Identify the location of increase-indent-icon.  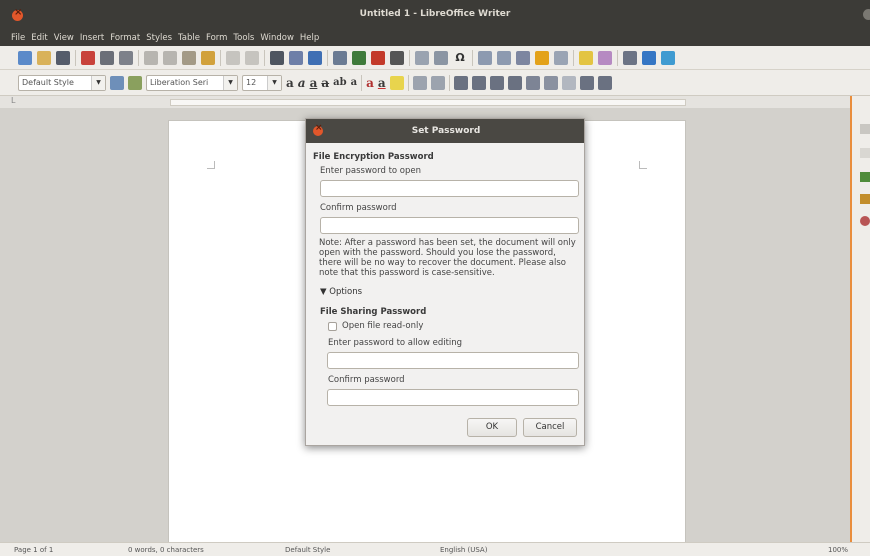
(550, 82).